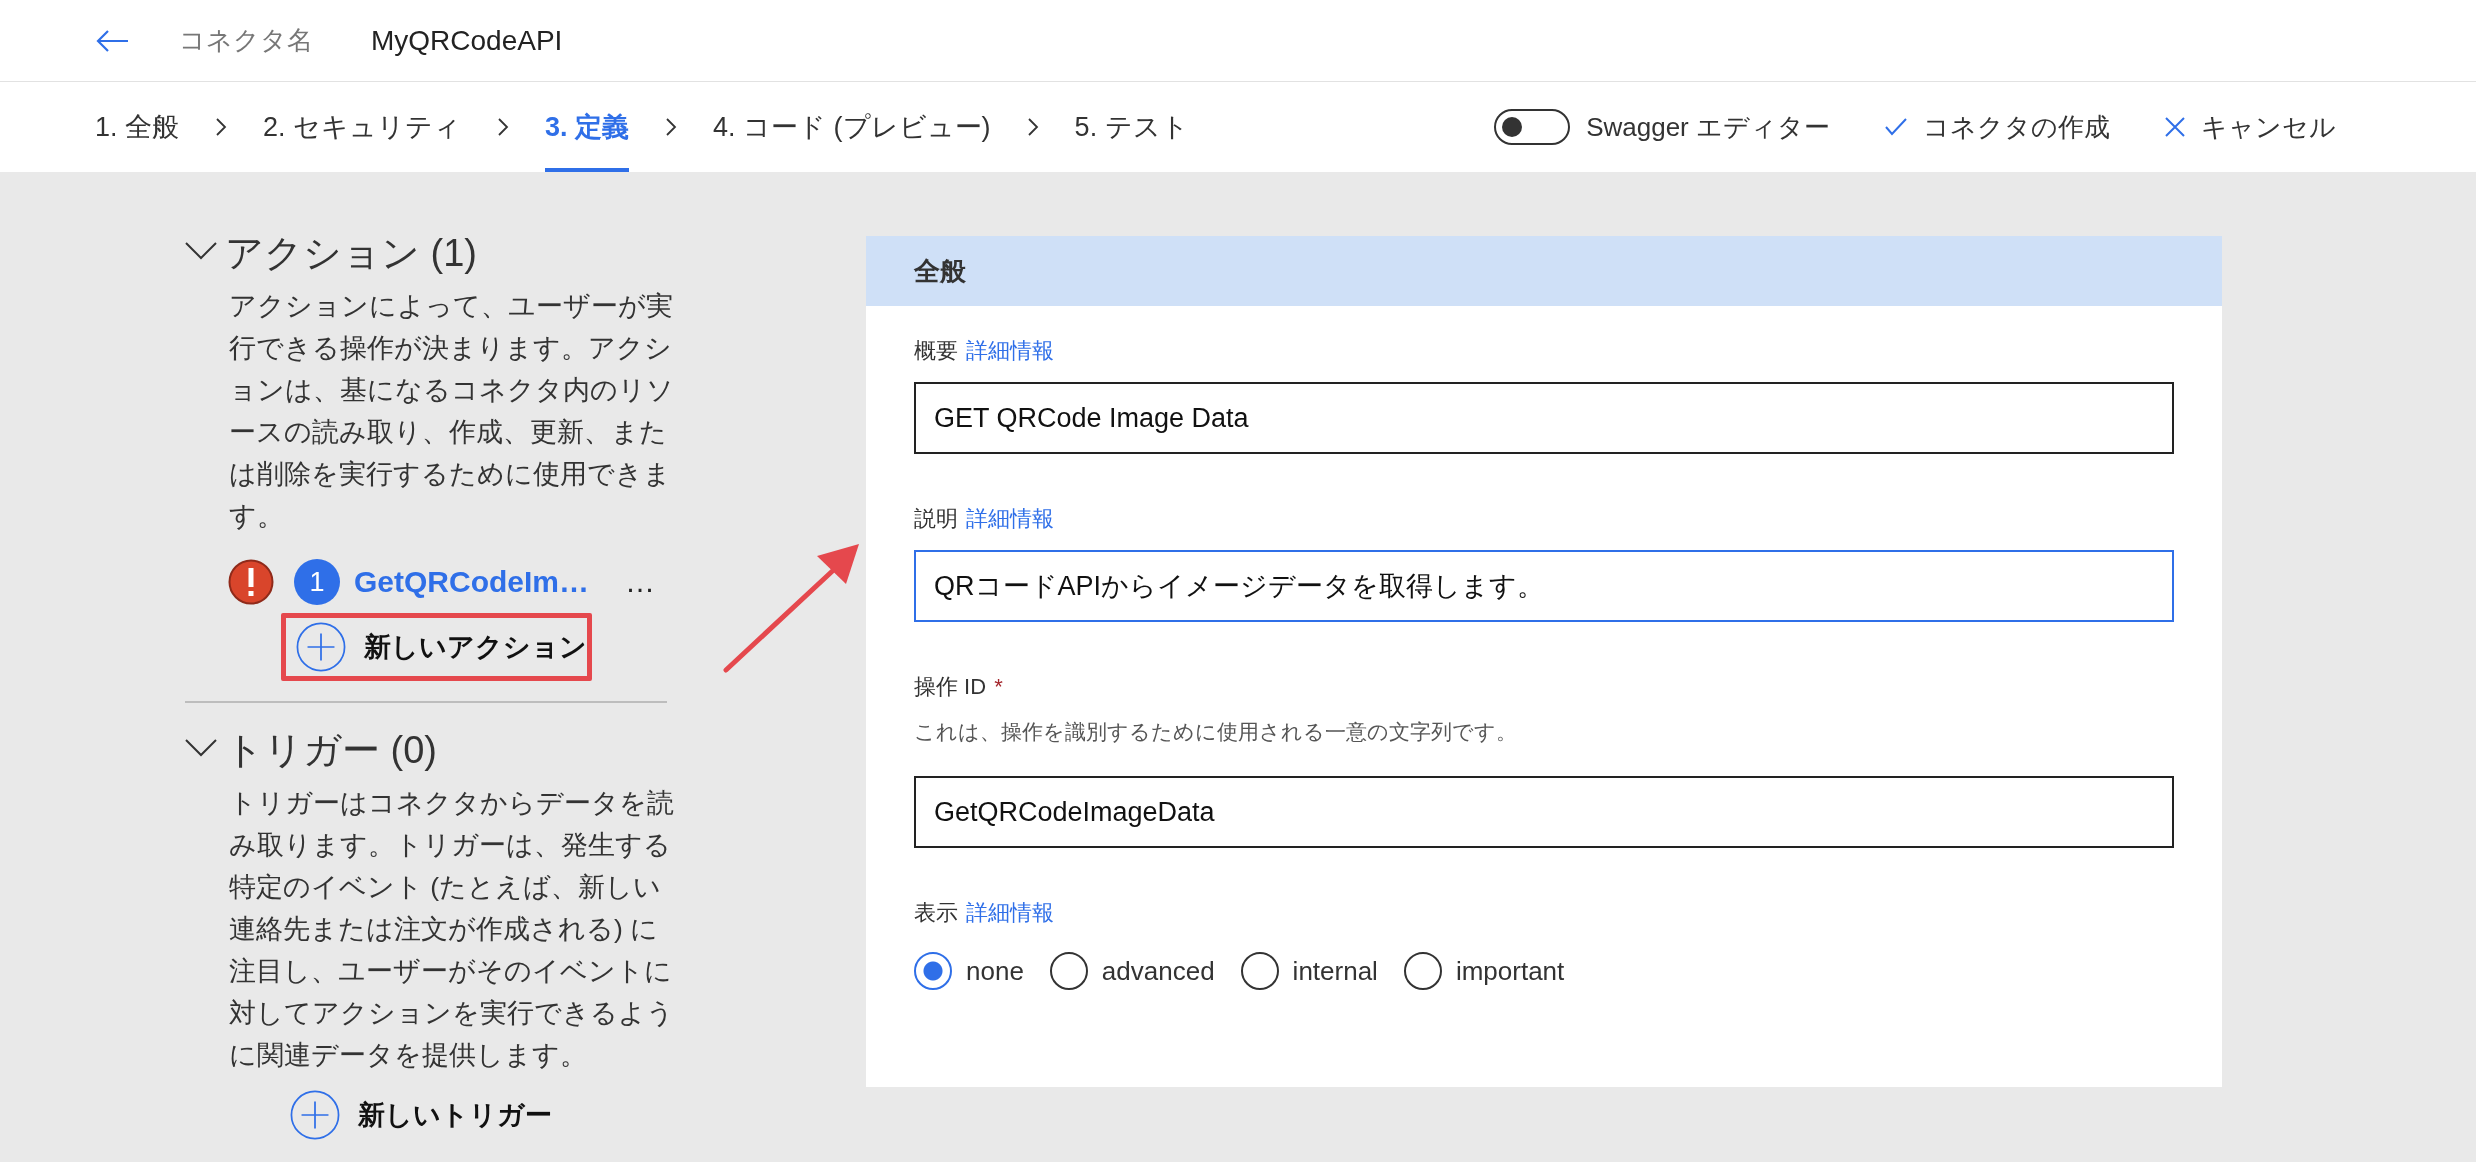  Describe the element at coordinates (1309, 971) in the screenshot. I see `radio-option: internal` at that location.